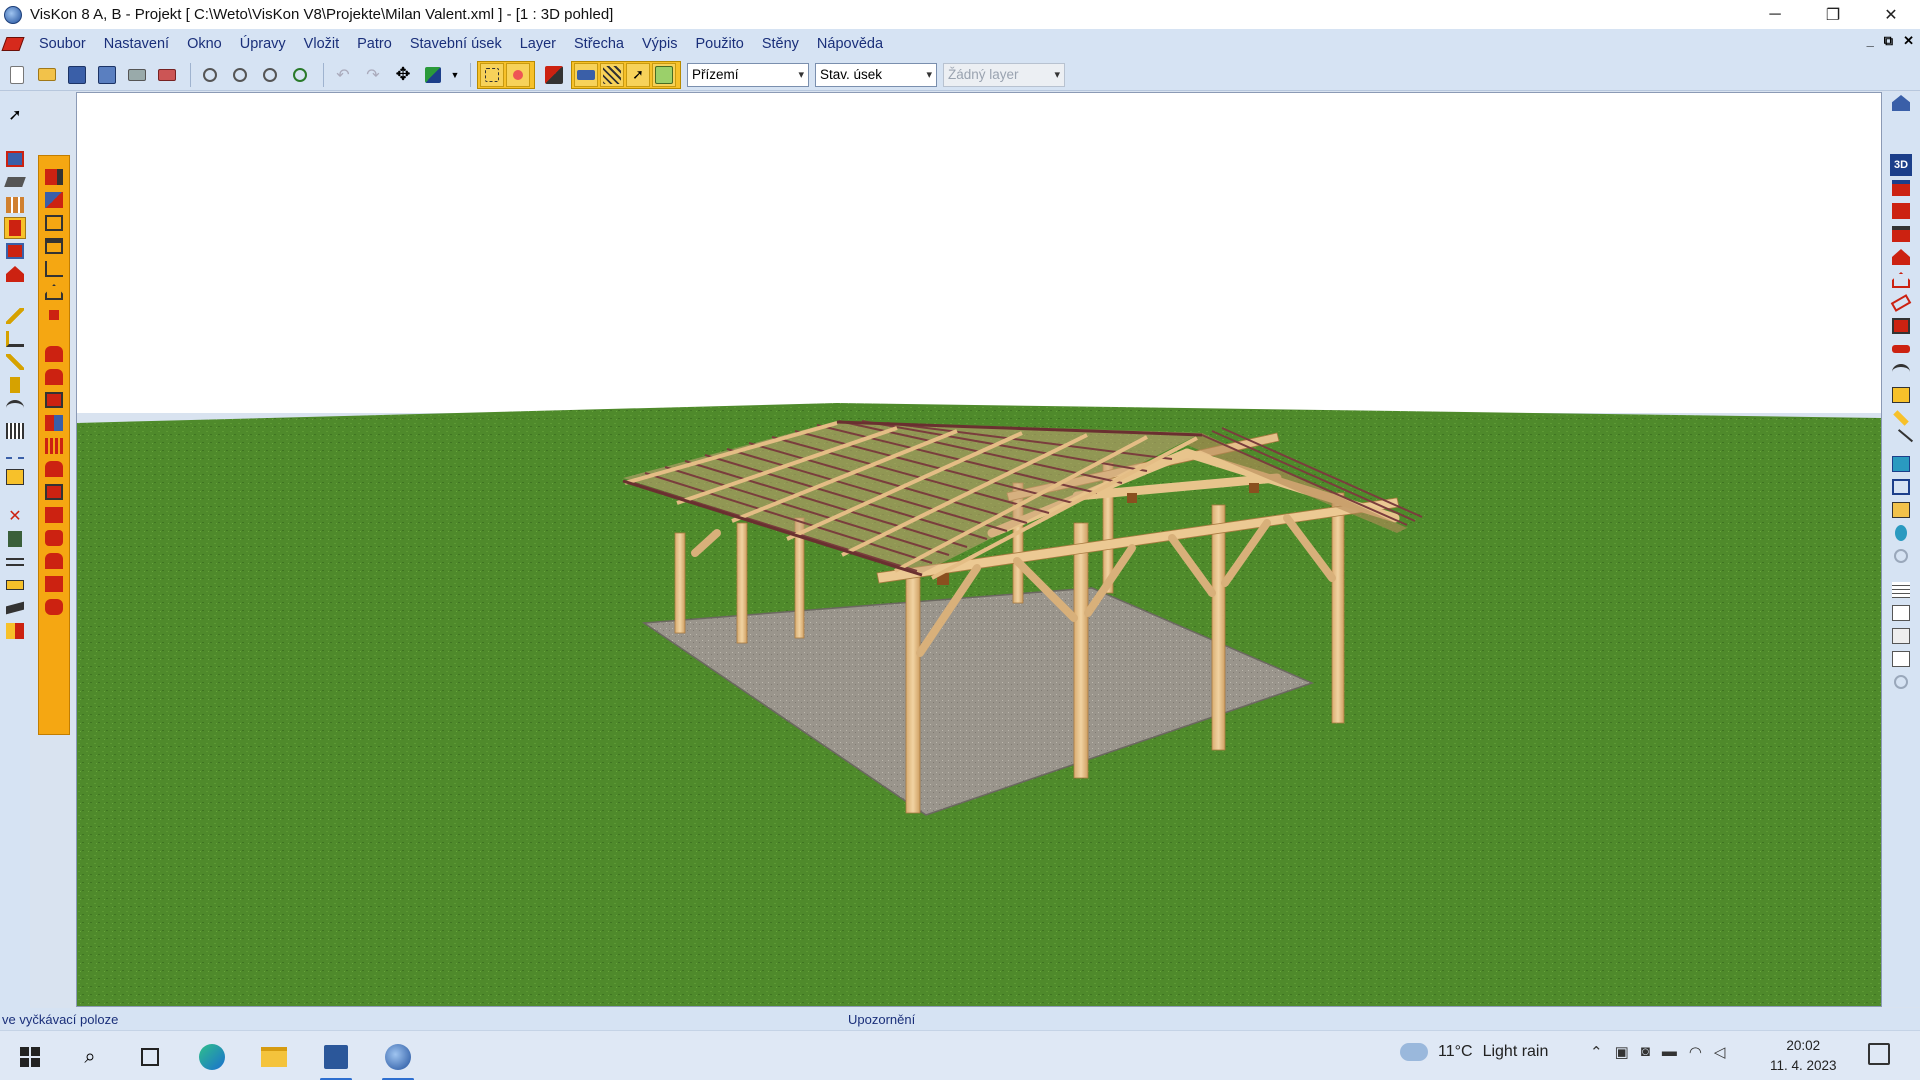  Describe the element at coordinates (17, 75) in the screenshot. I see `new-file-icon` at that location.